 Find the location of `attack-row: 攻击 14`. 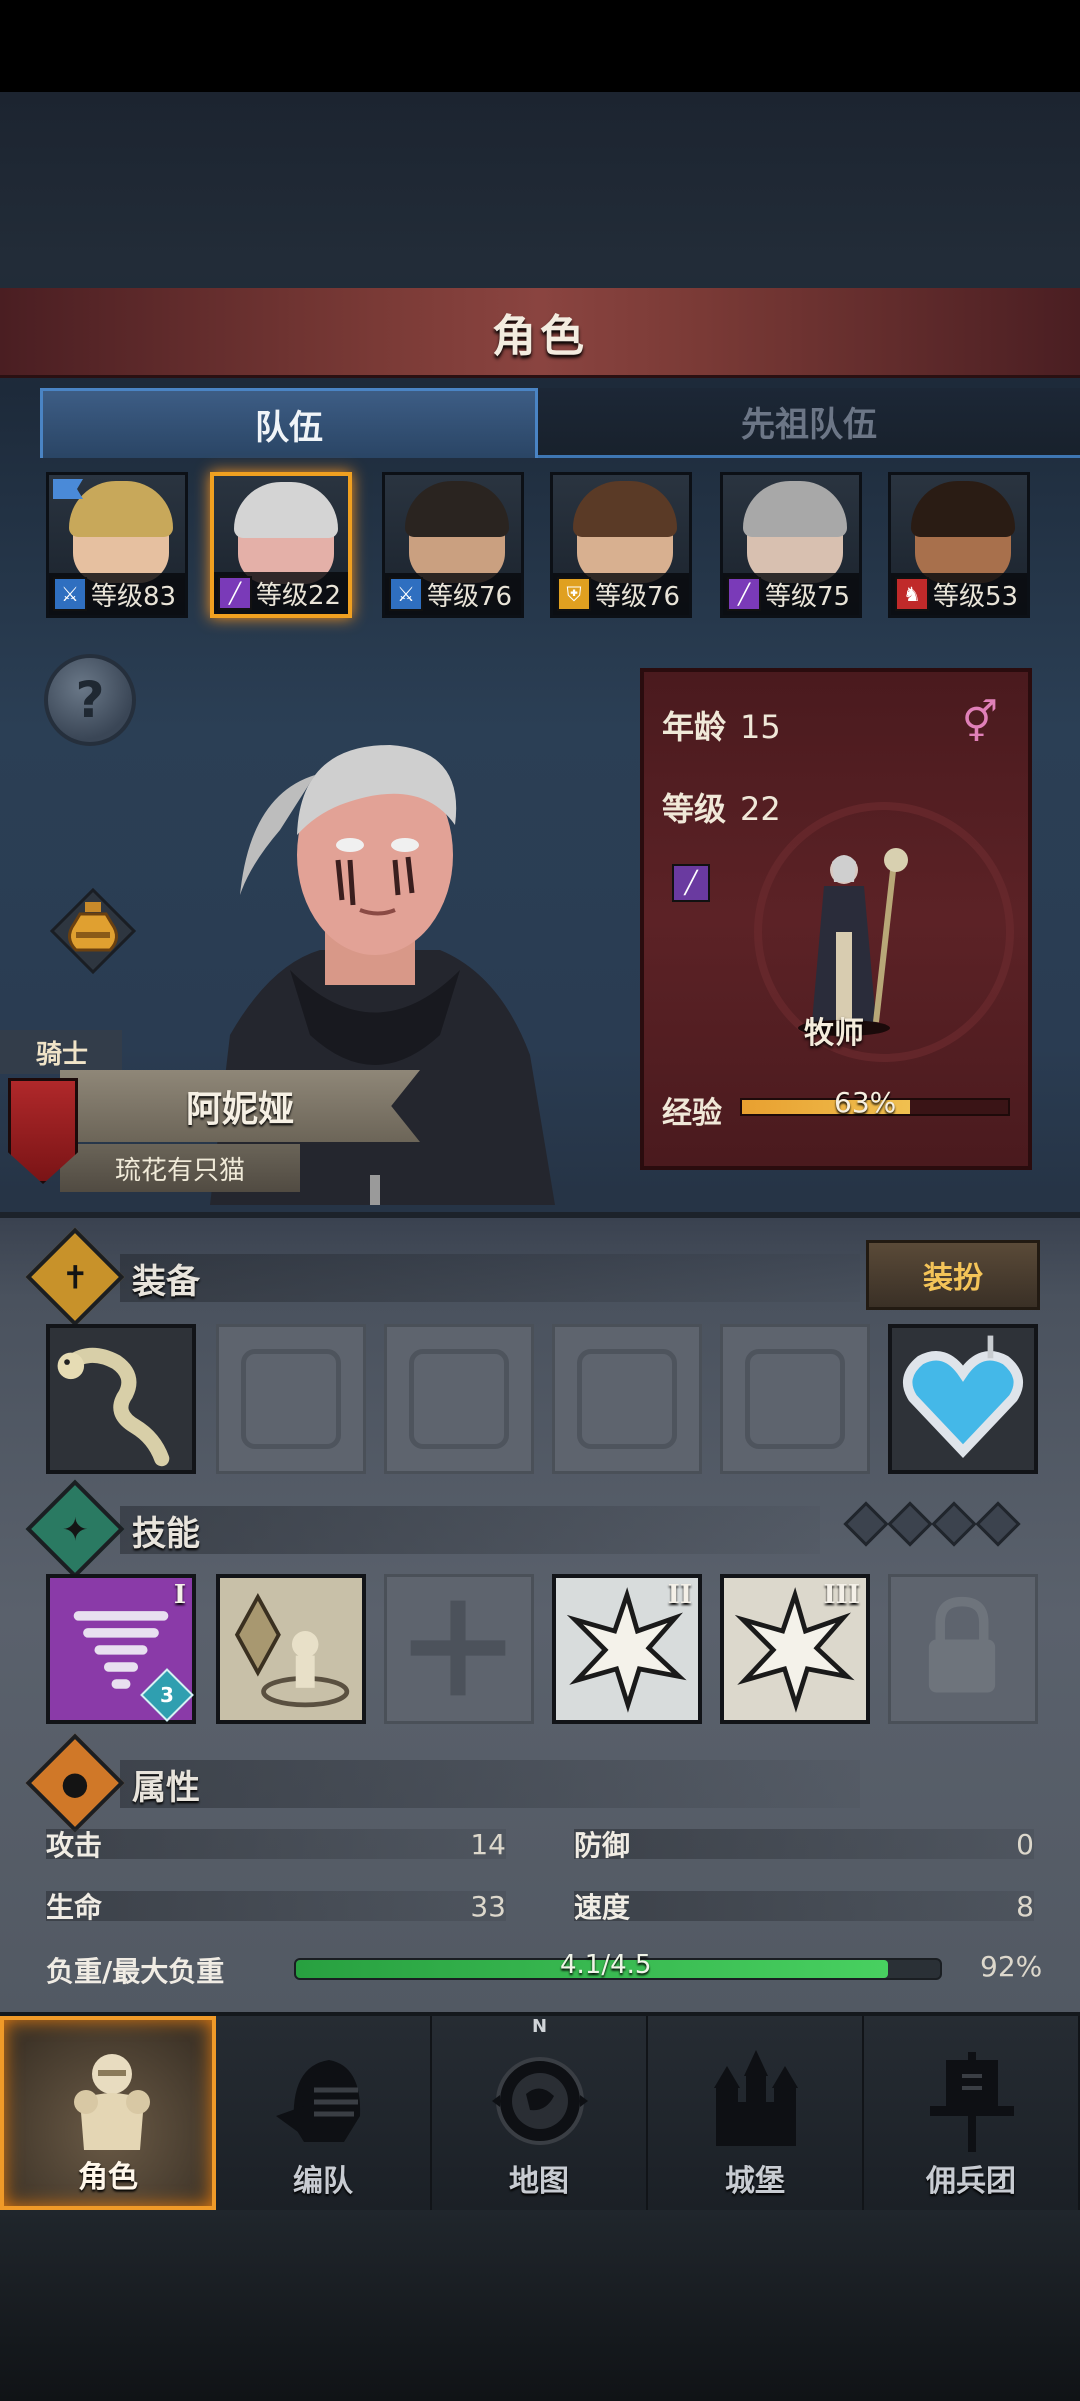

attack-row: 攻击 14 is located at coordinates (276, 1844).